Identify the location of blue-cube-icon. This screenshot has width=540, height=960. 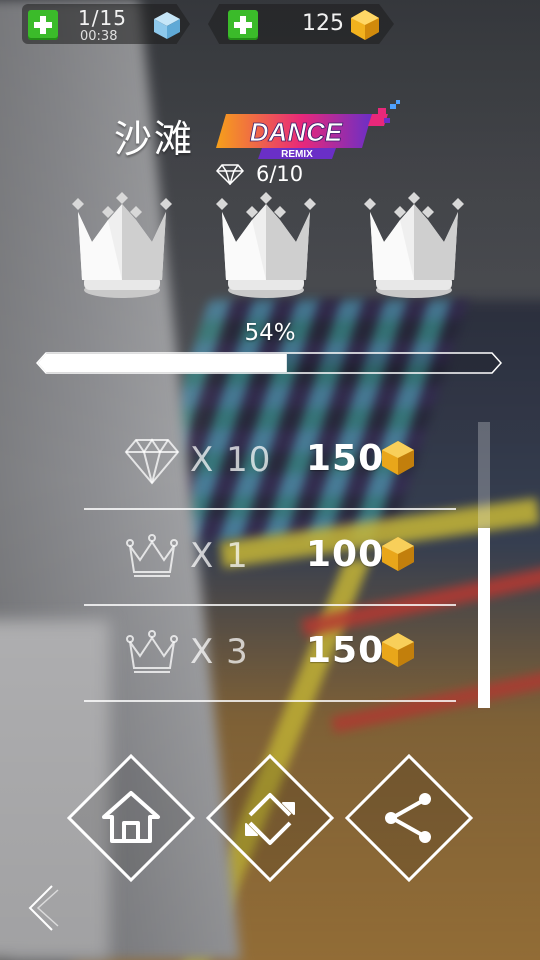
(167, 25).